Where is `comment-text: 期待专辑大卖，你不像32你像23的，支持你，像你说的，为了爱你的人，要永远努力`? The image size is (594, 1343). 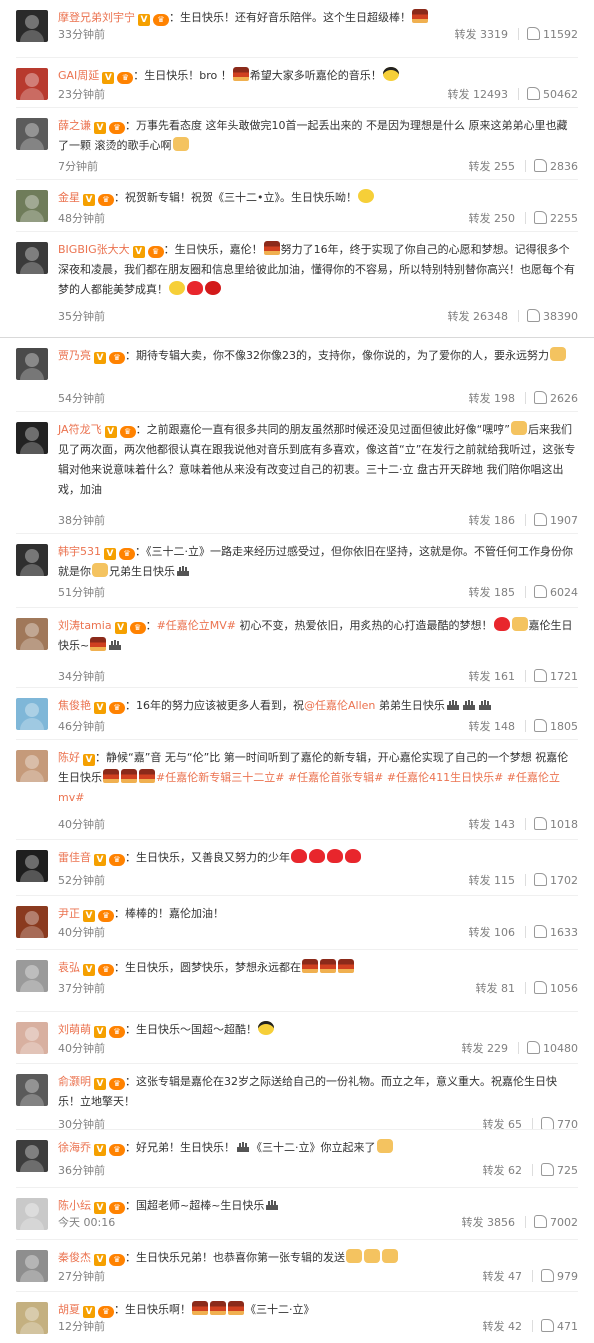
comment-text: 期待专辑大卖，你不像32你像23的，支持你，像你说的，为了爱你的人，要永远努力 is located at coordinates (342, 355).